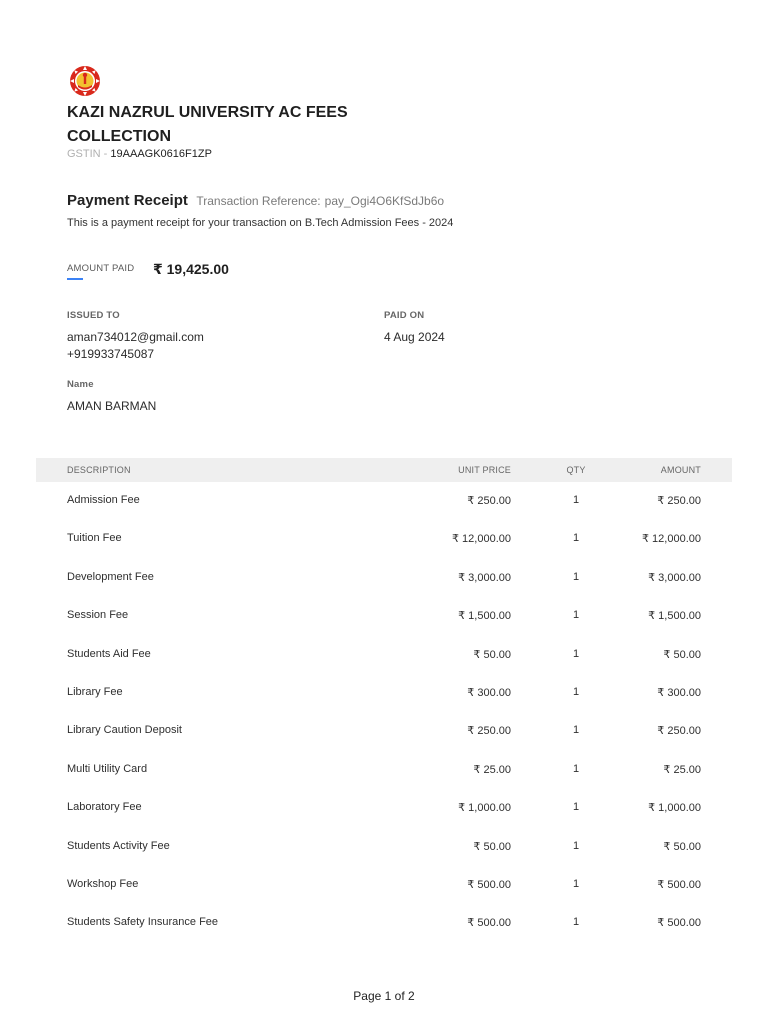 The width and height of the screenshot is (768, 1024). What do you see at coordinates (93, 315) in the screenshot?
I see `issued-to-label: ISSUED TO` at bounding box center [93, 315].